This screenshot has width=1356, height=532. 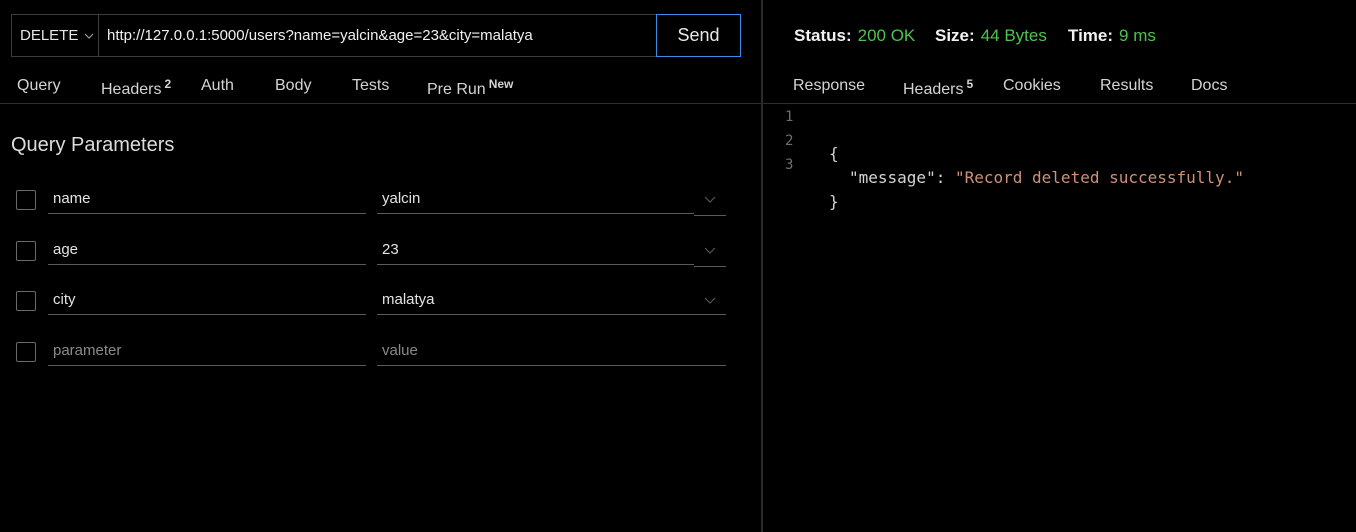 What do you see at coordinates (834, 201) in the screenshot?
I see `code-text: }` at bounding box center [834, 201].